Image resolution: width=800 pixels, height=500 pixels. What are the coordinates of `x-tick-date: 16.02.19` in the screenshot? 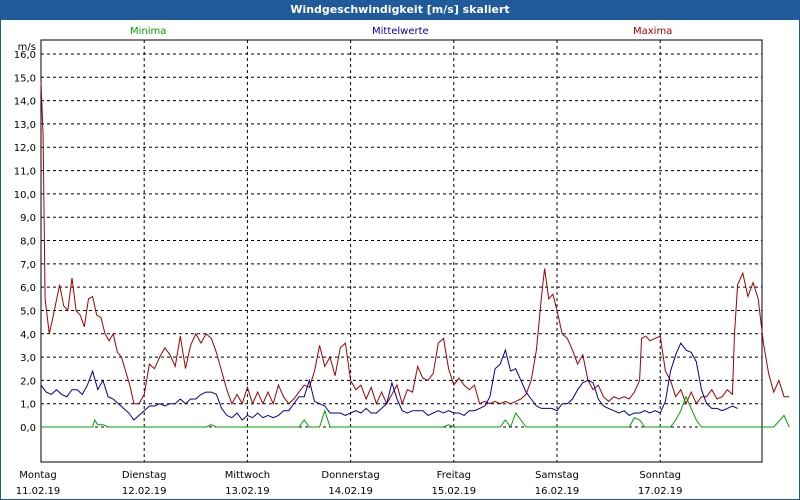 It's located at (557, 491).